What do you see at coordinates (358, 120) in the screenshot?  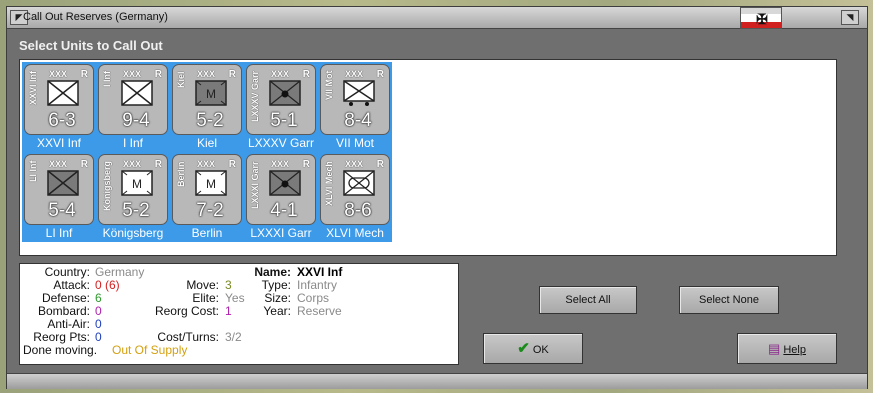 I see `unit-strength: 8-4` at bounding box center [358, 120].